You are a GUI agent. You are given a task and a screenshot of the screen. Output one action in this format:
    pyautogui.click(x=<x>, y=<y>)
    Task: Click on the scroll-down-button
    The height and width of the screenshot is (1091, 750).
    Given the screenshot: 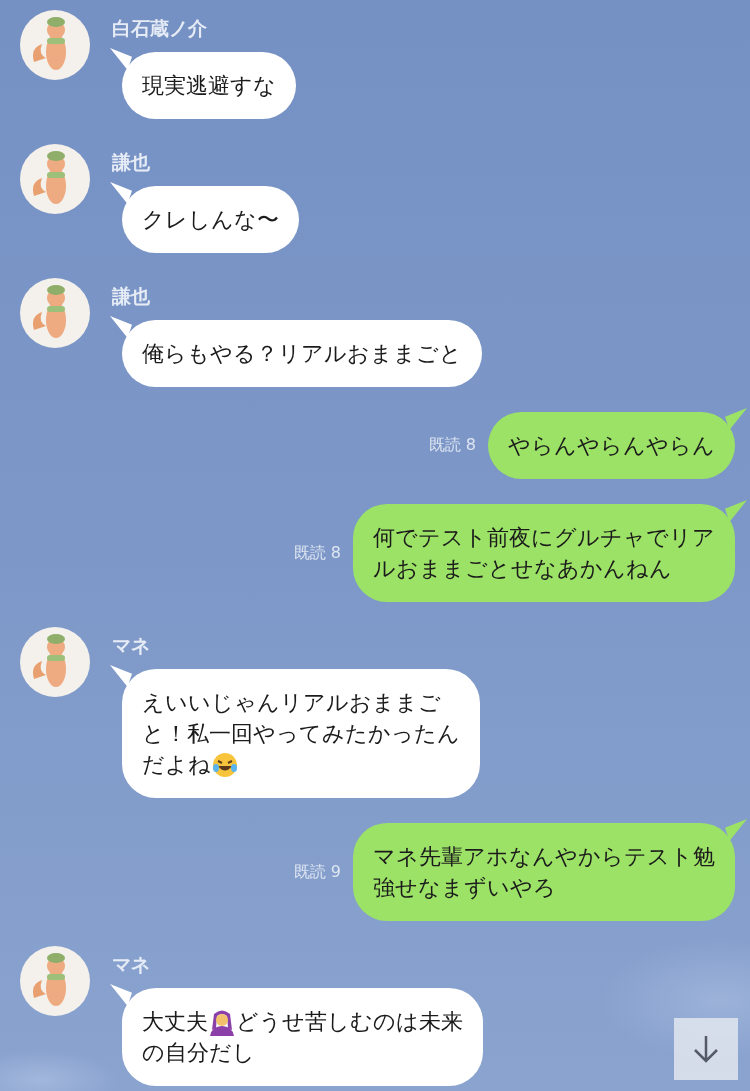 What is the action you would take?
    pyautogui.click(x=706, y=1049)
    